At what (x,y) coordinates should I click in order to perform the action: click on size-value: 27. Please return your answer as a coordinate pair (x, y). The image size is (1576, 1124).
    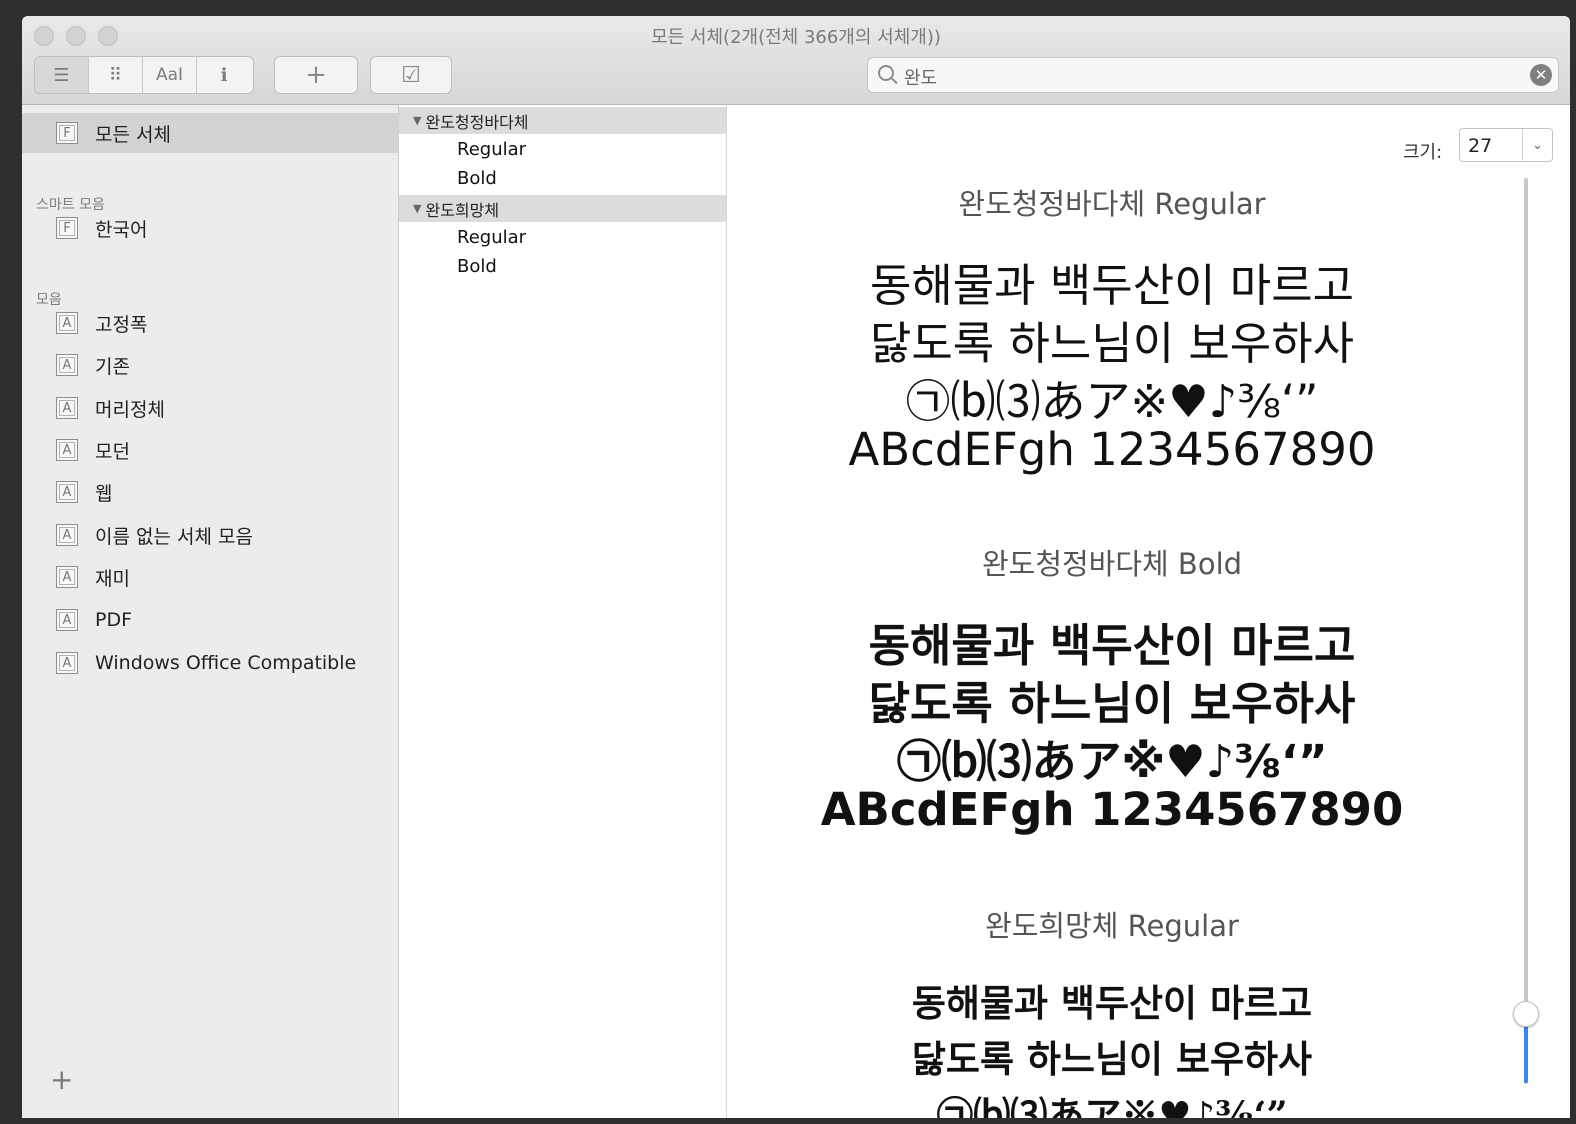
    Looking at the image, I should click on (1480, 146).